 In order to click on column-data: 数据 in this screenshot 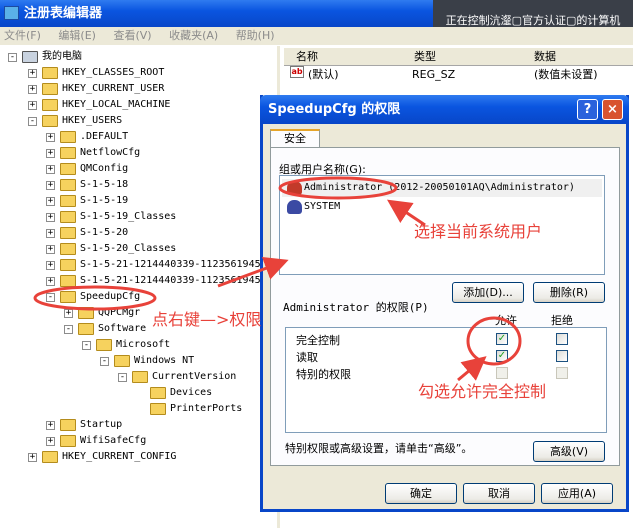, I will do `click(545, 57)`.